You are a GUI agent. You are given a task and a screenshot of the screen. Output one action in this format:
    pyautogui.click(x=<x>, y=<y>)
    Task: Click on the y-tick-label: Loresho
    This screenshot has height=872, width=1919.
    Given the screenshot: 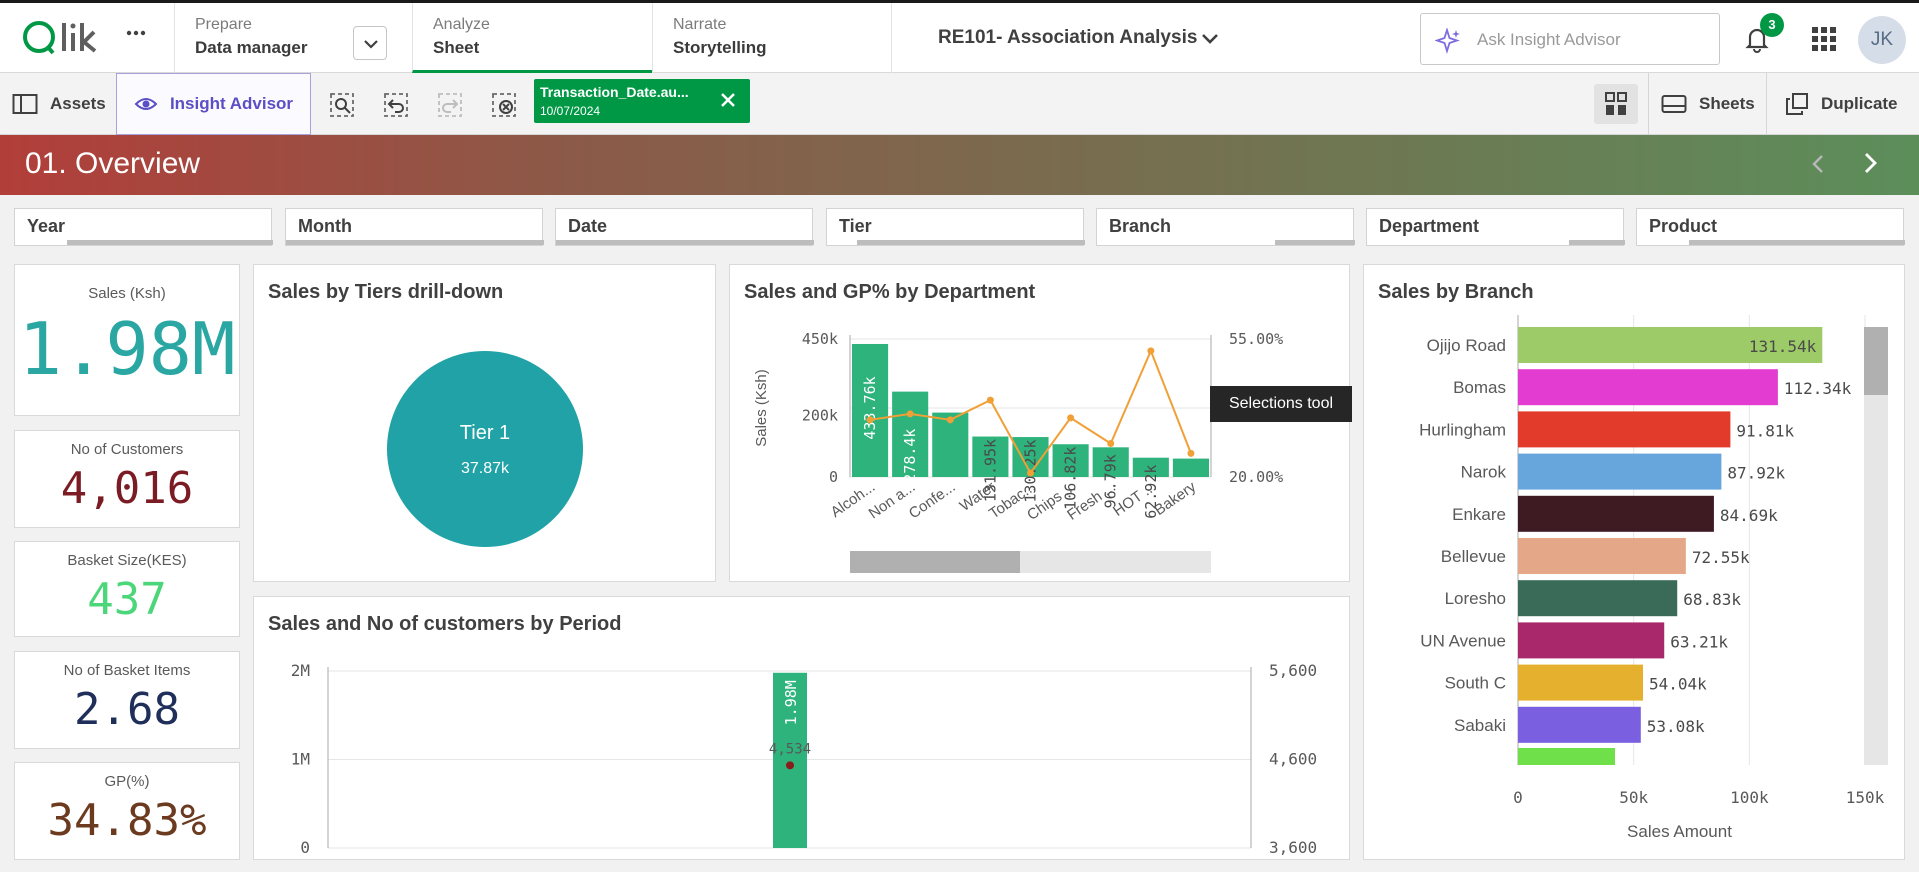 What is the action you would take?
    pyautogui.click(x=1475, y=598)
    